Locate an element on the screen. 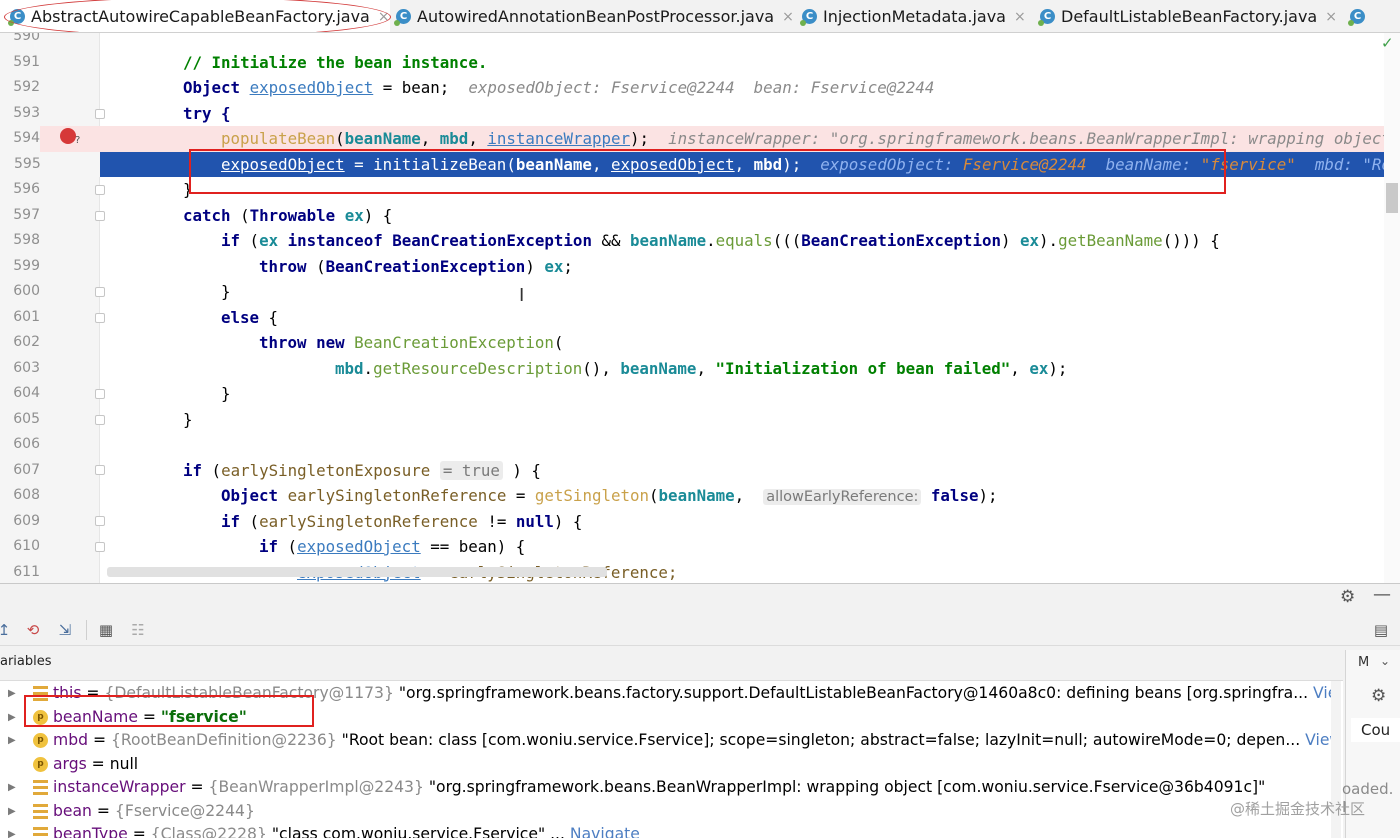  line-number: 594 is located at coordinates (20, 139).